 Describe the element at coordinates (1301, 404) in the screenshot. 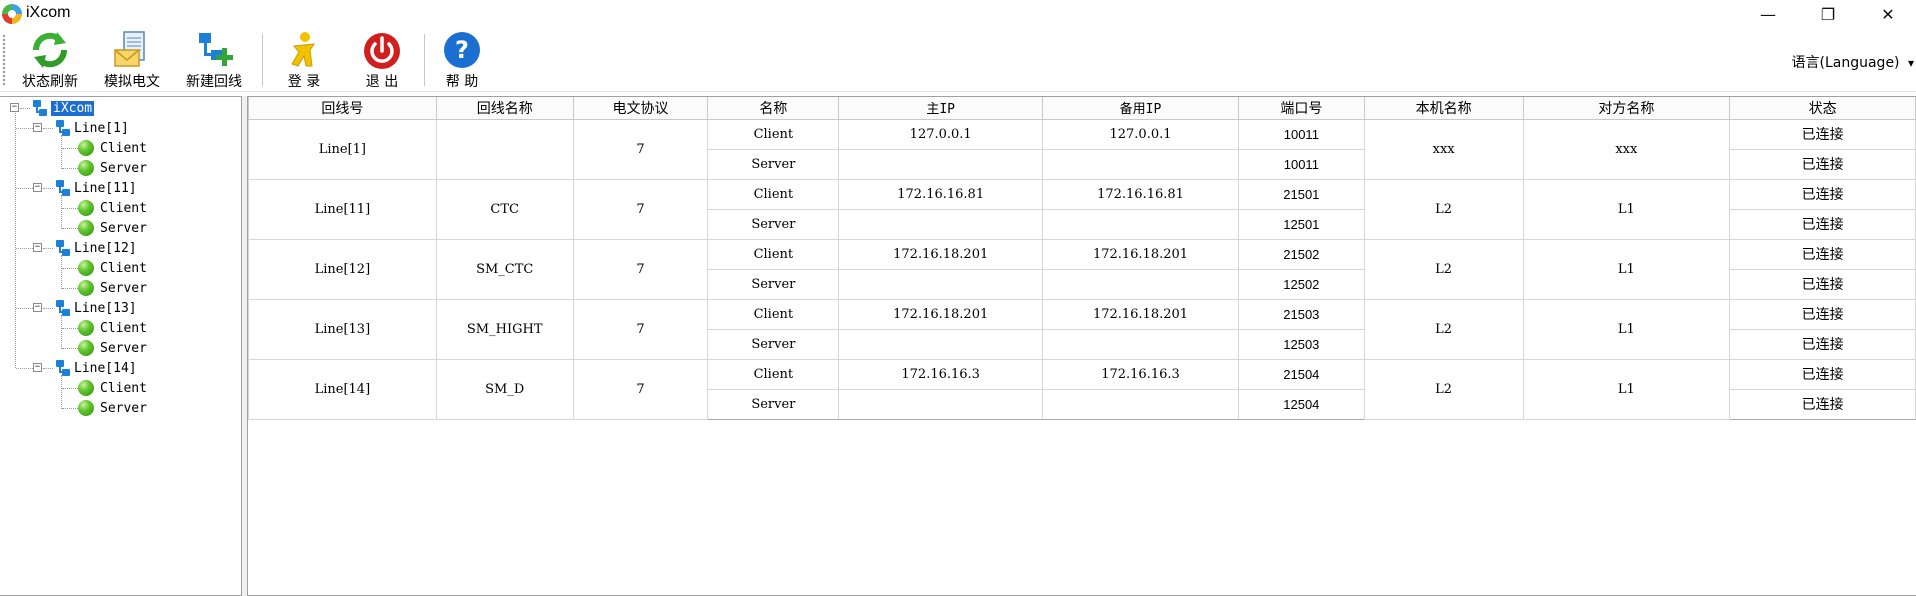

I see `port-cell: 12504` at that location.